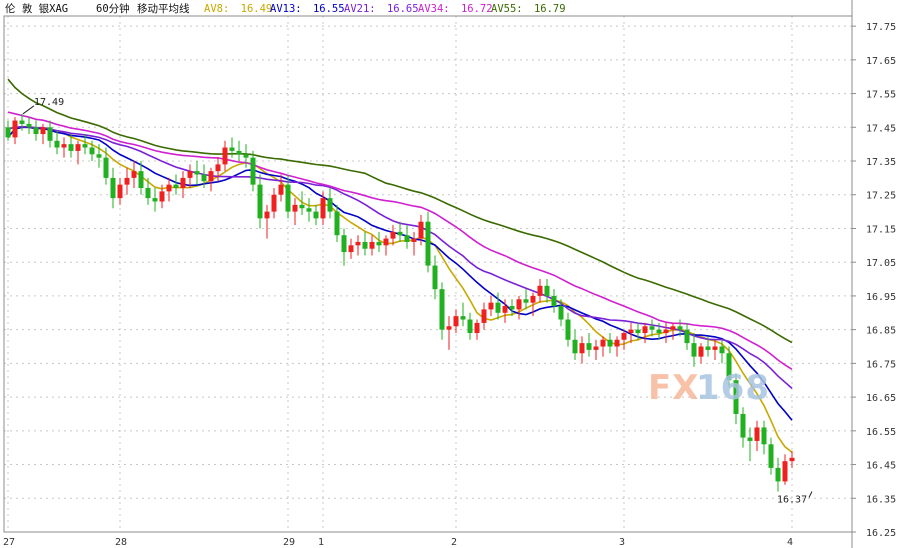 This screenshot has height=548, width=900. Describe the element at coordinates (28, 110) in the screenshot. I see `annotation-leader` at that location.